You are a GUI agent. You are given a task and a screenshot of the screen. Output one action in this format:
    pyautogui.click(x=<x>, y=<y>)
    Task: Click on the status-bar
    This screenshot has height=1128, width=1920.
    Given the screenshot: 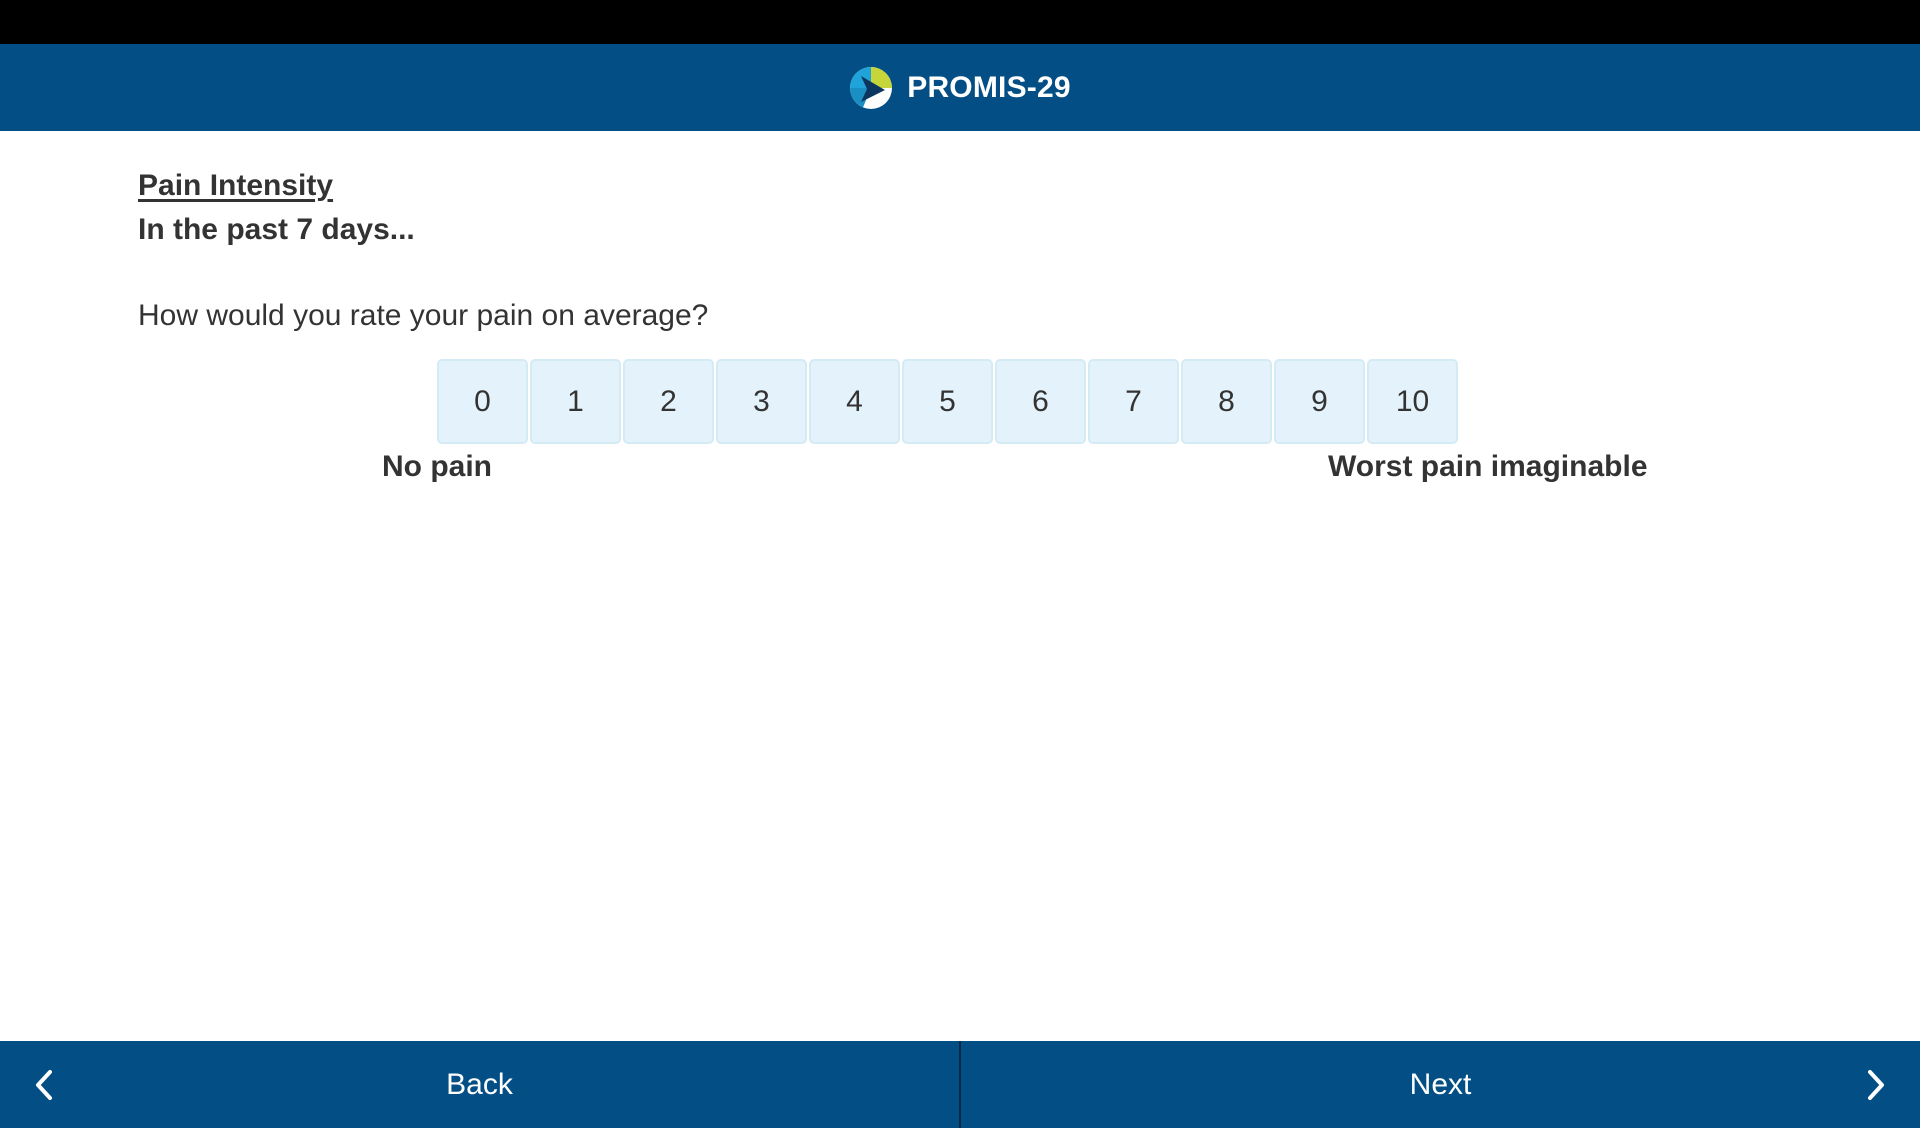 What is the action you would take?
    pyautogui.click(x=960, y=22)
    